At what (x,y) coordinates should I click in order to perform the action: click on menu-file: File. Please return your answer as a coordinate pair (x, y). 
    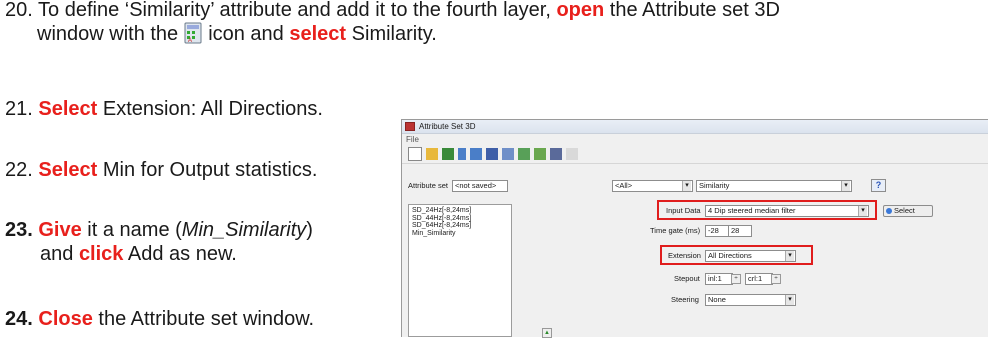
    Looking at the image, I should click on (412, 139).